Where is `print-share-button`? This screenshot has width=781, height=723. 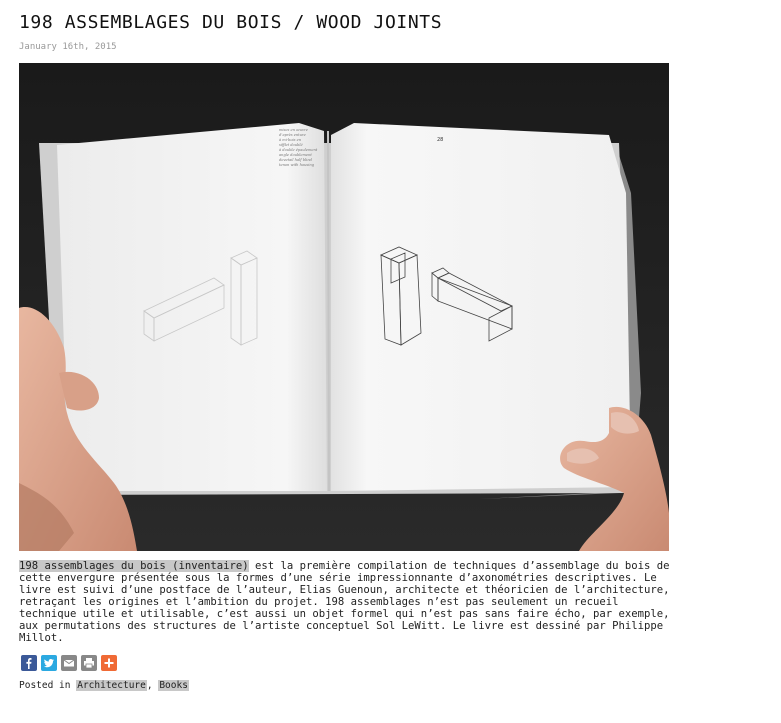
print-share-button is located at coordinates (89, 663).